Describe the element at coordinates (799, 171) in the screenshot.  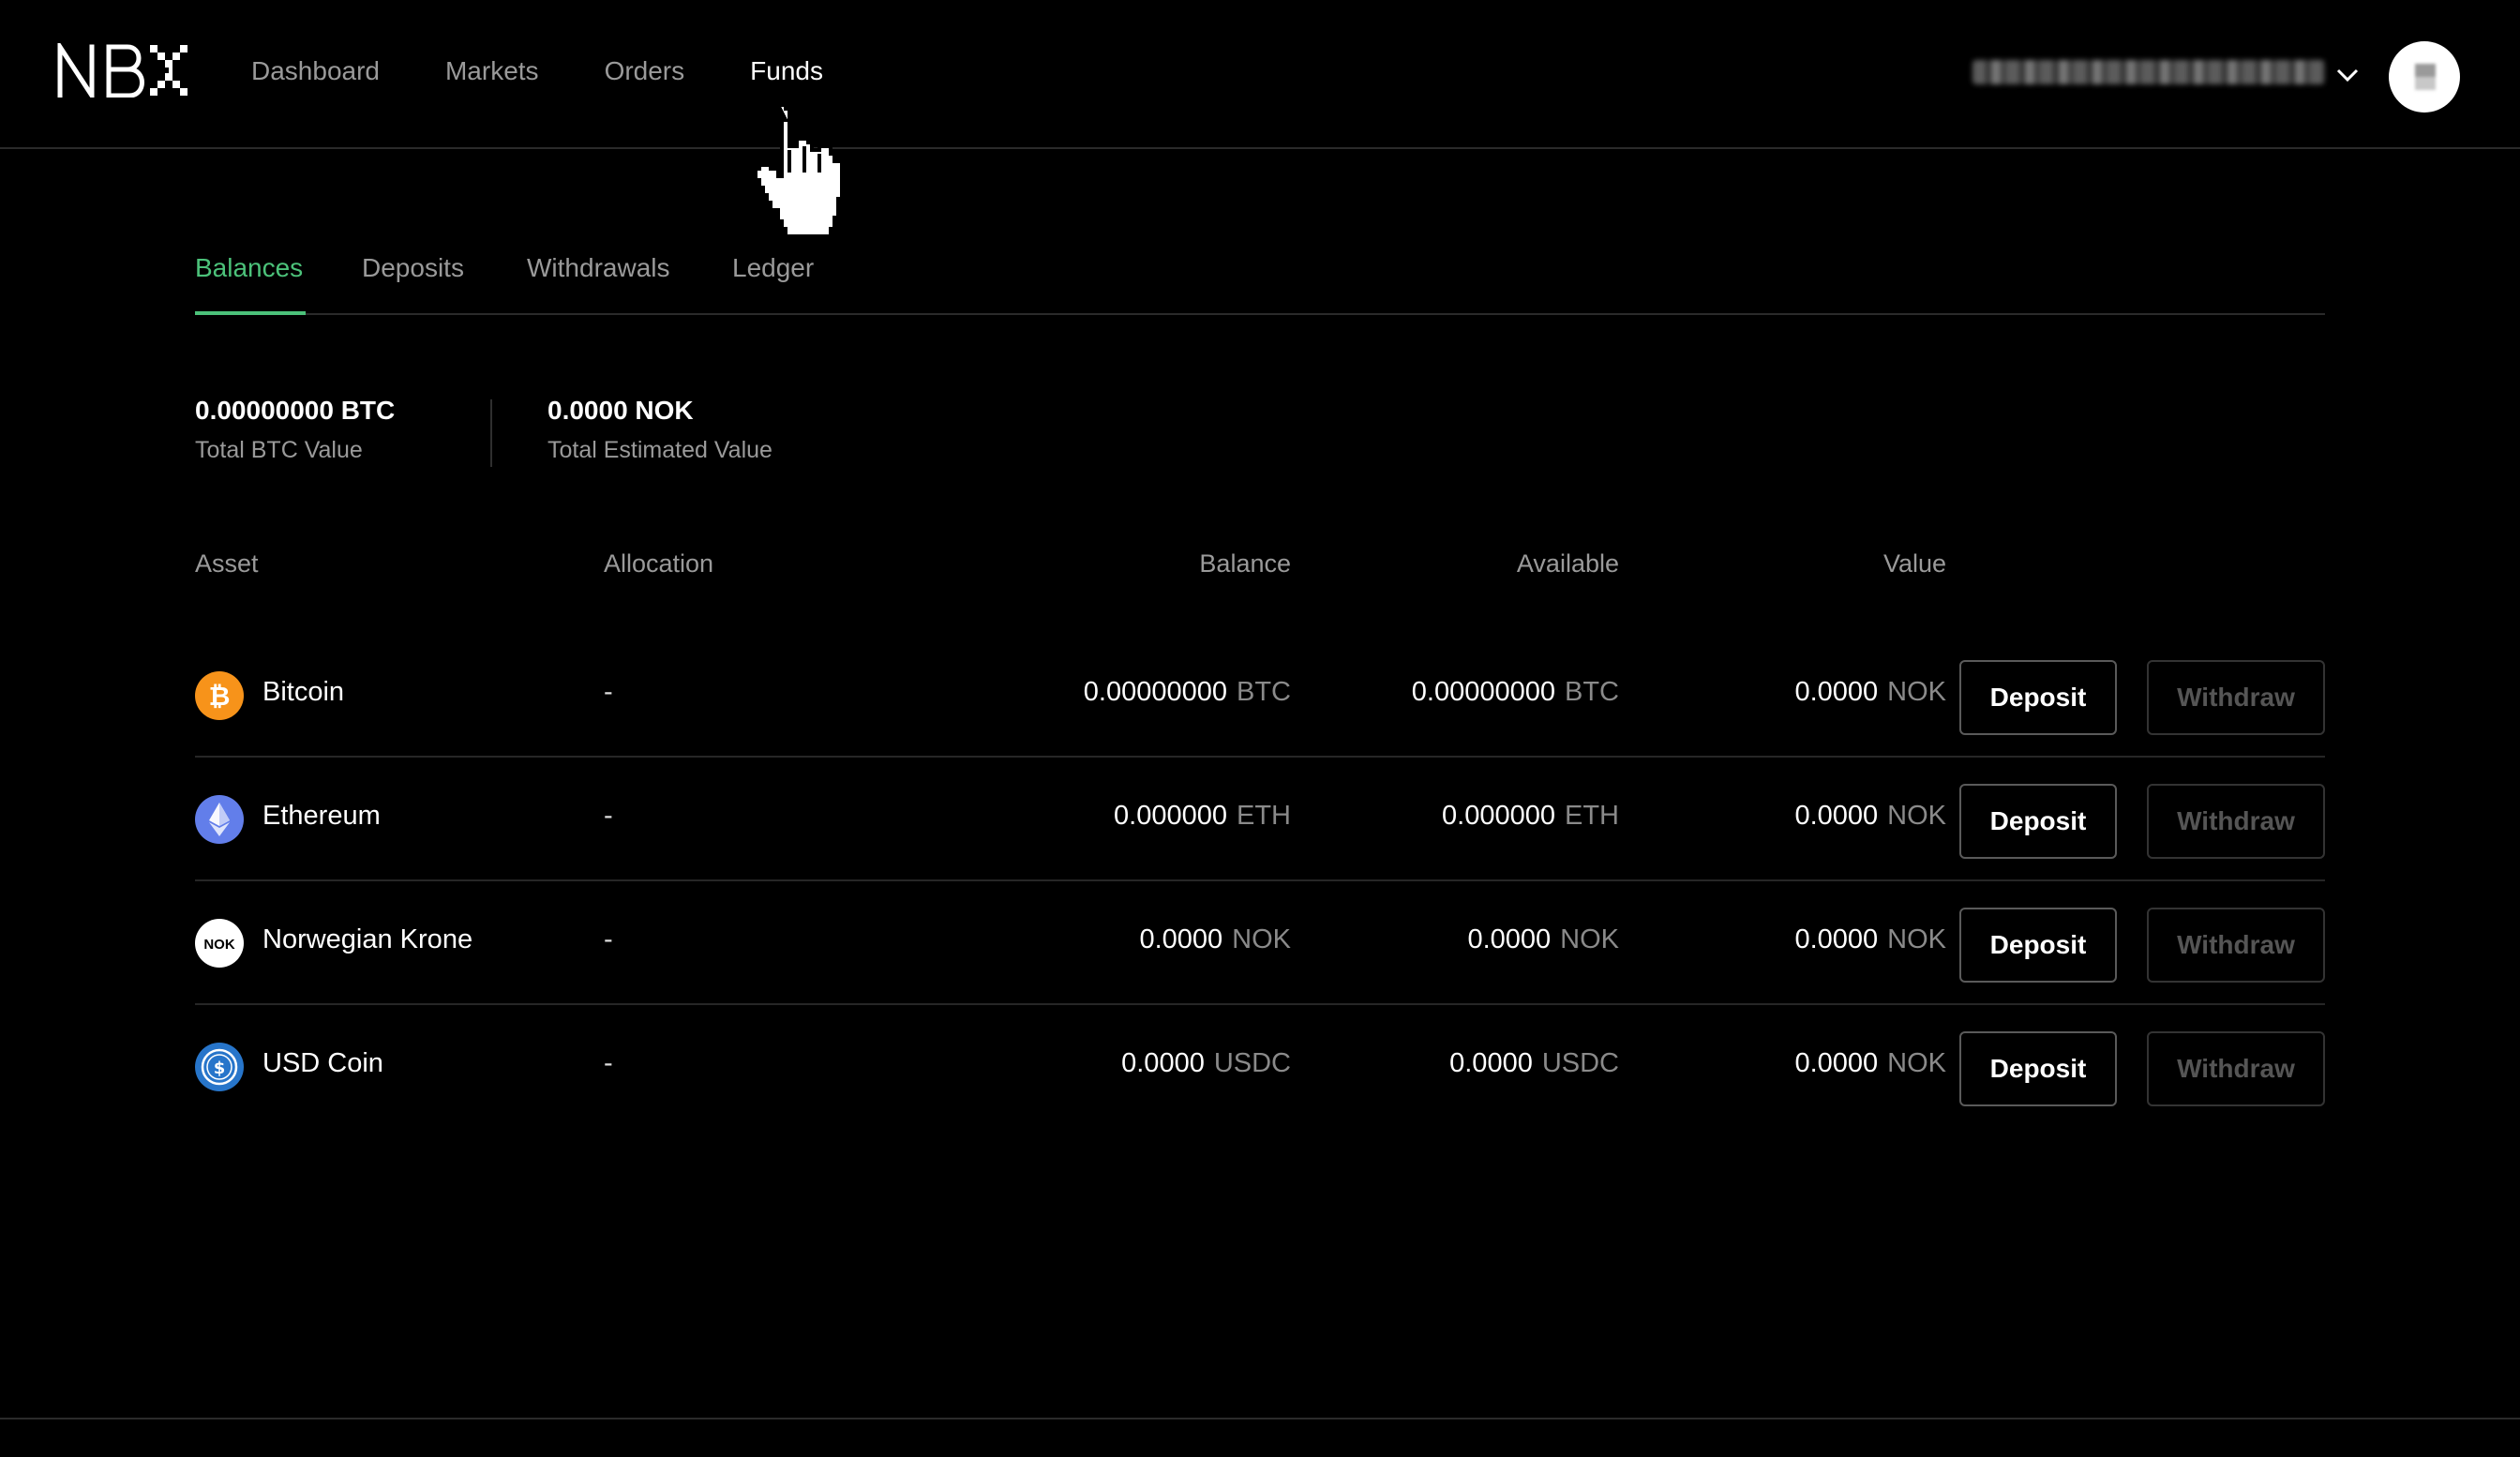
I see `hand-cursor-icon` at that location.